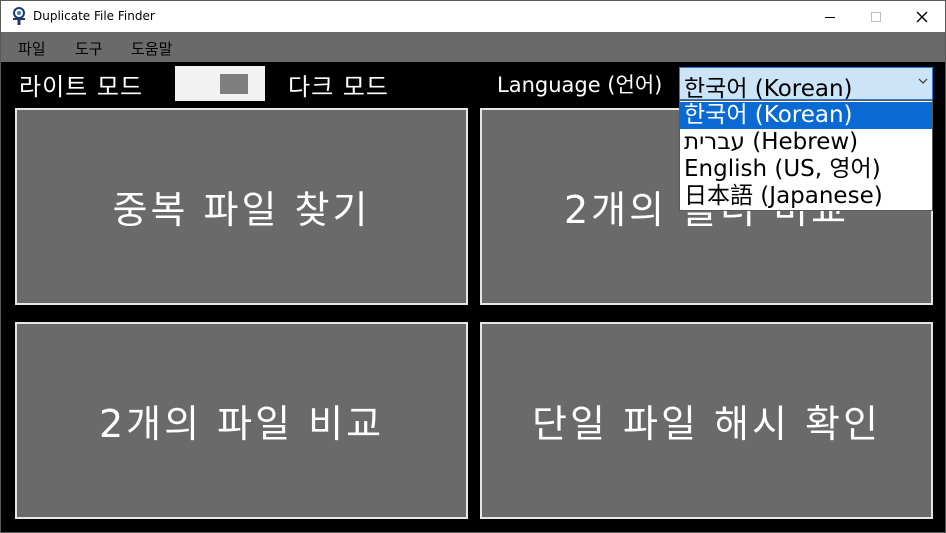 The image size is (946, 533). What do you see at coordinates (338, 87) in the screenshot?
I see `dark-mode-label: 다크 모드` at bounding box center [338, 87].